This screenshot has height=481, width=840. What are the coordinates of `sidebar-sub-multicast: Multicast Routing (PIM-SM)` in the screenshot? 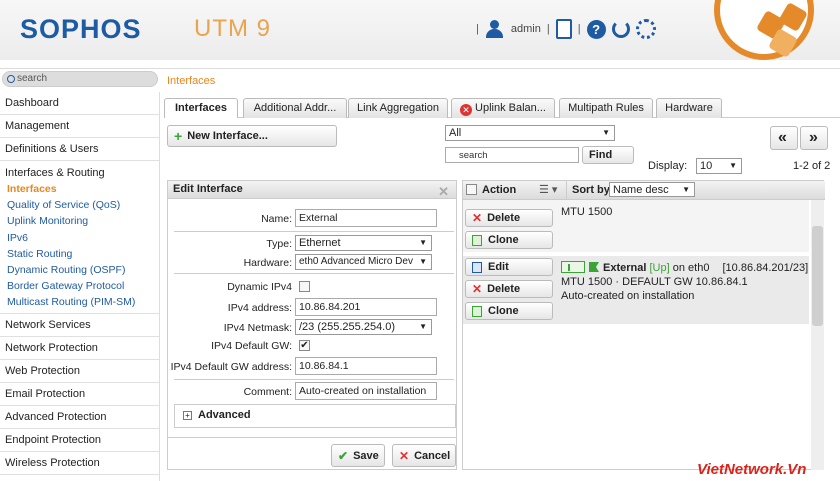 It's located at (79, 302).